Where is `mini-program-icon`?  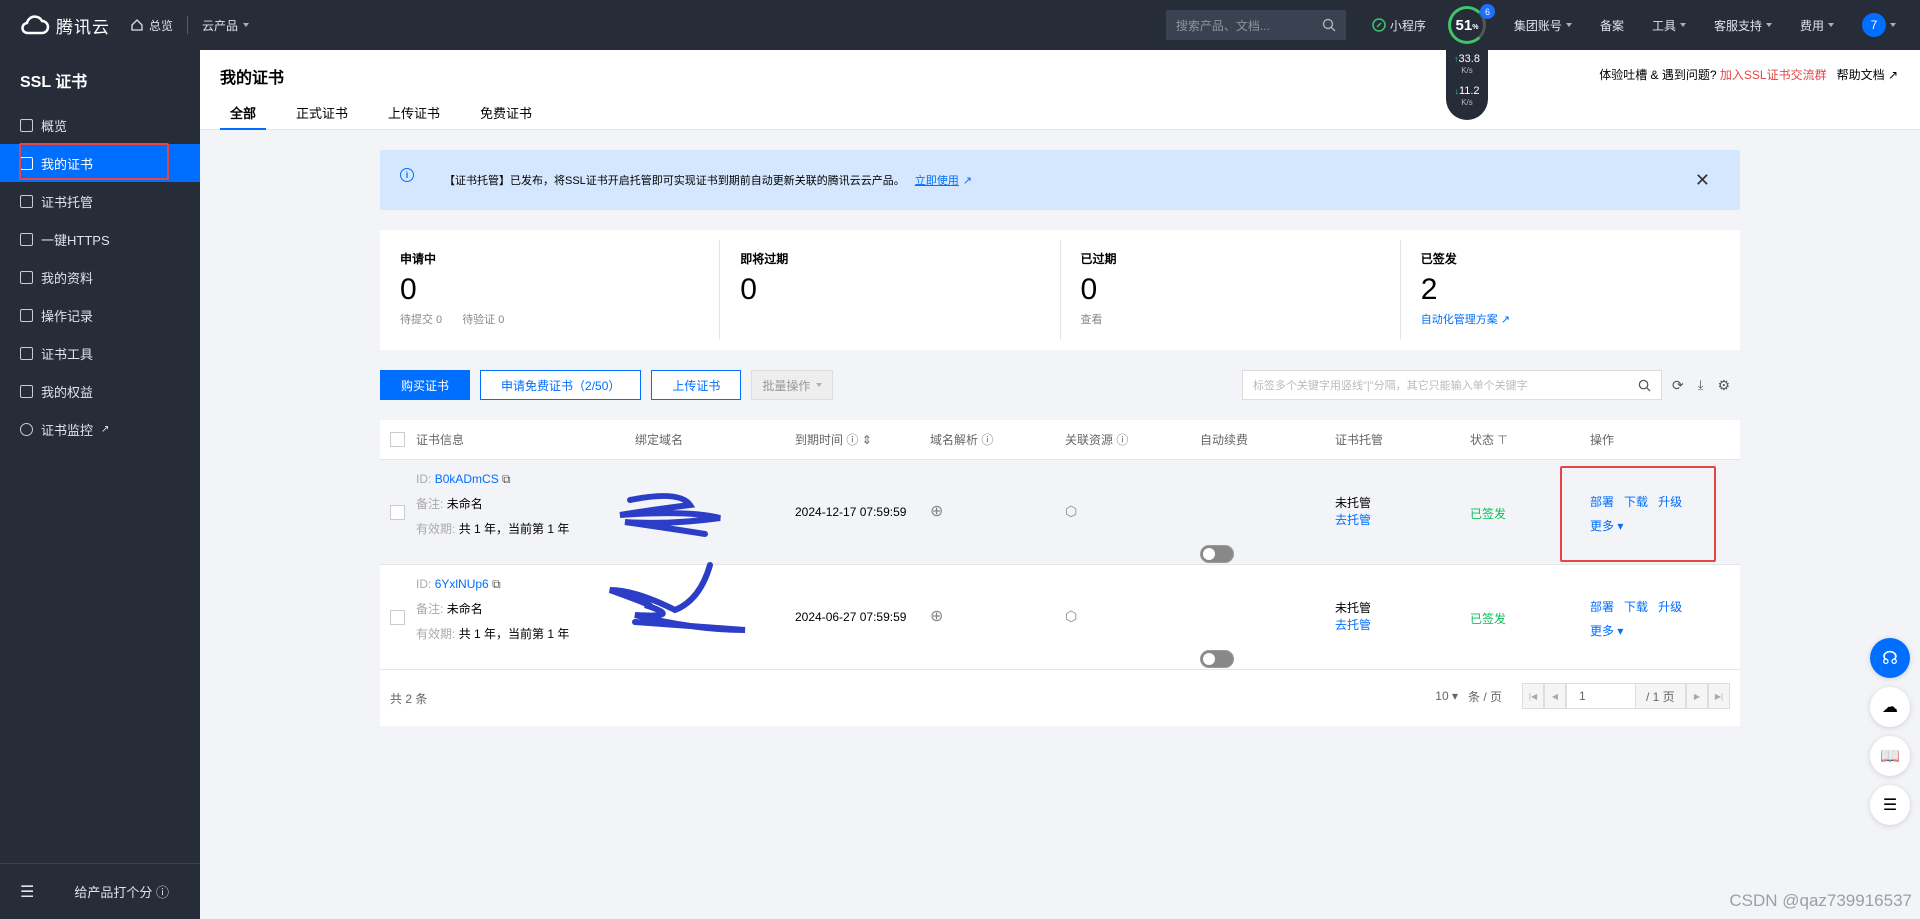
mini-program-icon is located at coordinates (1379, 25).